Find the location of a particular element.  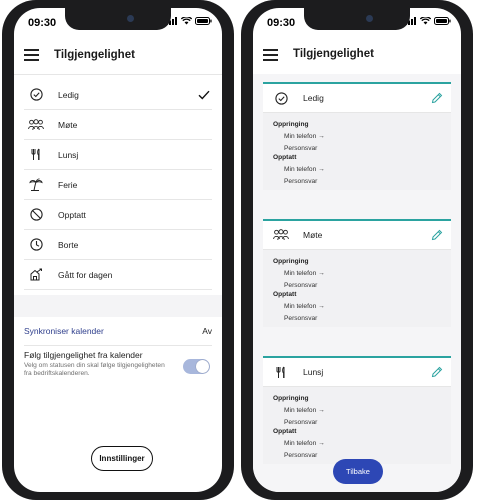

palm-tree-icon is located at coordinates (36, 185).